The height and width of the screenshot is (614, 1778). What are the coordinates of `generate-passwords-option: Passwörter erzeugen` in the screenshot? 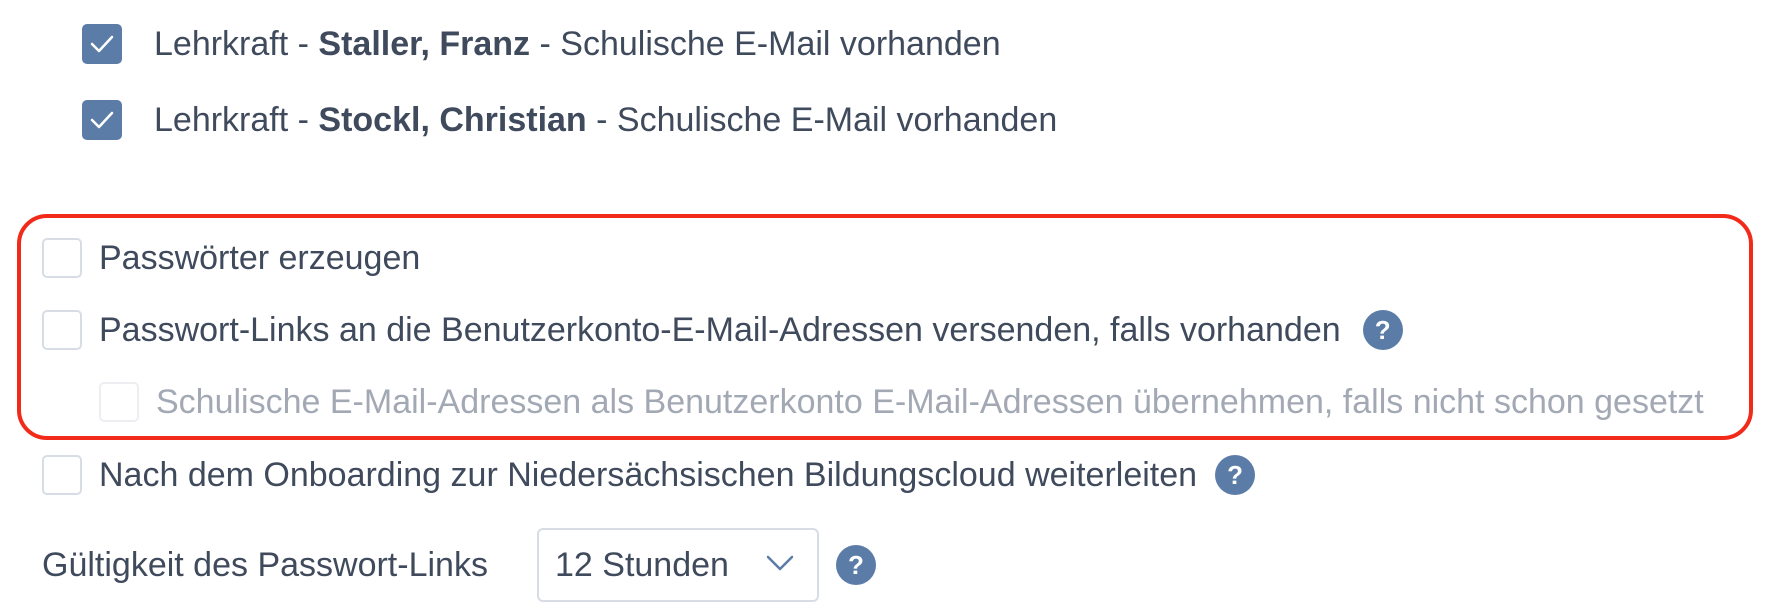 It's located at (231, 258).